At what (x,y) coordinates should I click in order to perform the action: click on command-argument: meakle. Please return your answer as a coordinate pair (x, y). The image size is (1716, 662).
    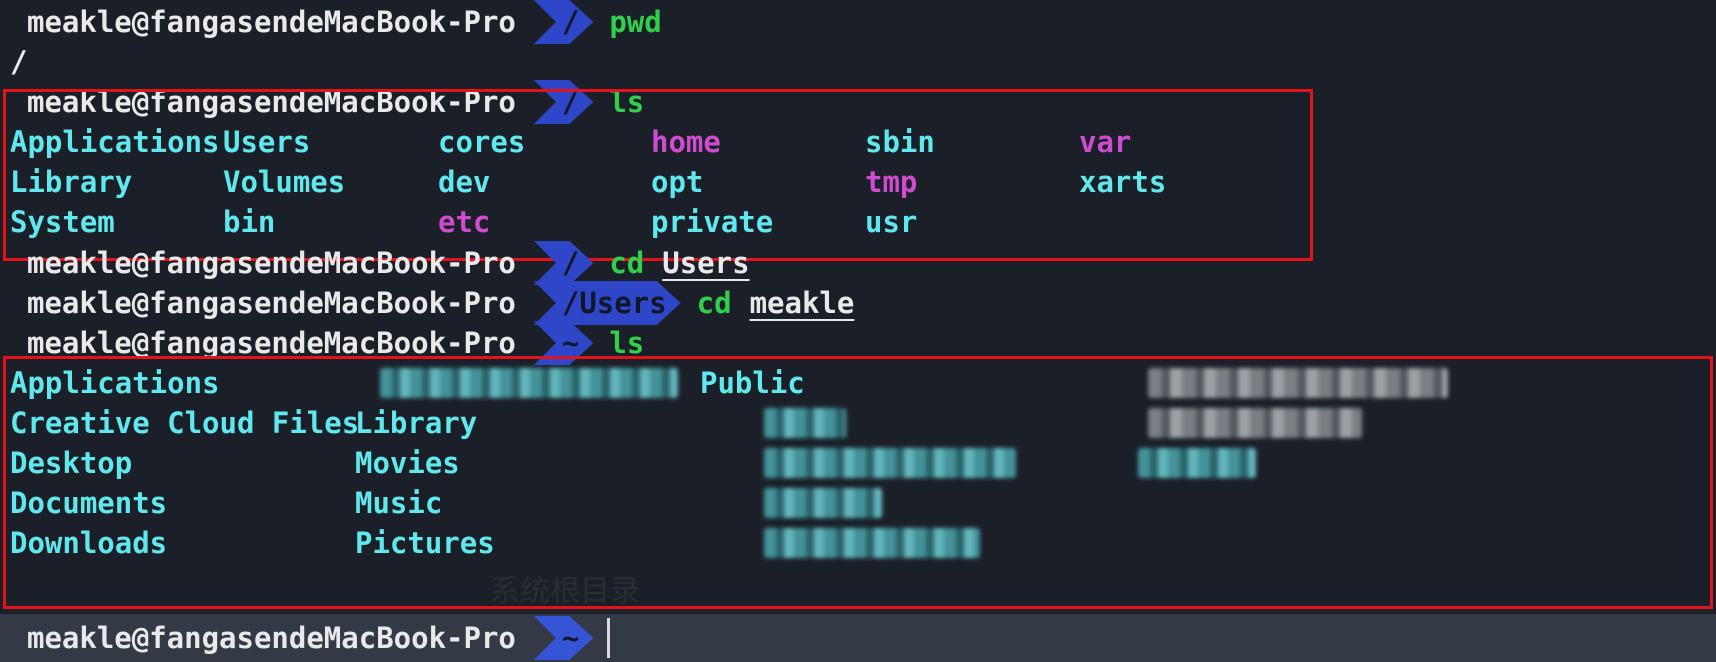
    Looking at the image, I should click on (802, 303).